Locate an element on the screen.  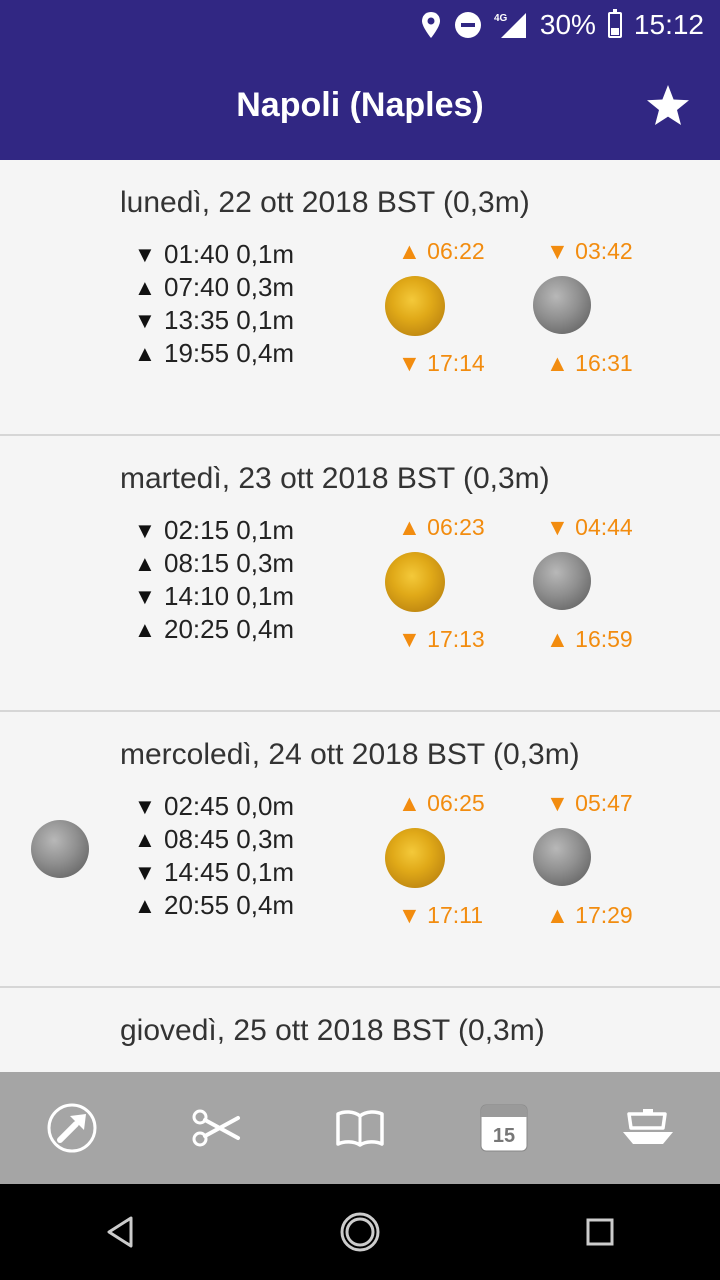
sunset-time: ▼ 17:14 is located at coordinates (441, 363).